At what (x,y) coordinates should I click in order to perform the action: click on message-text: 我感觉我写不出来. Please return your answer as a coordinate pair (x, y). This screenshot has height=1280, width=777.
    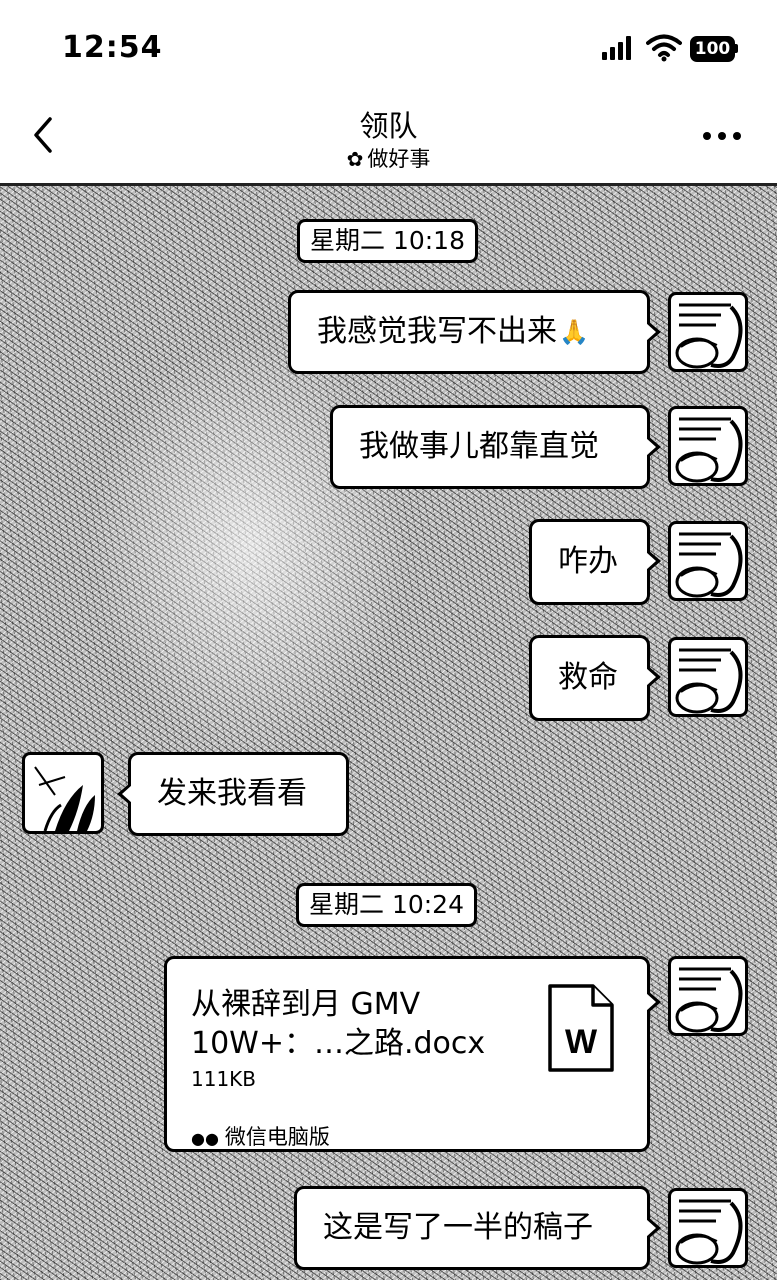
    Looking at the image, I should click on (437, 331).